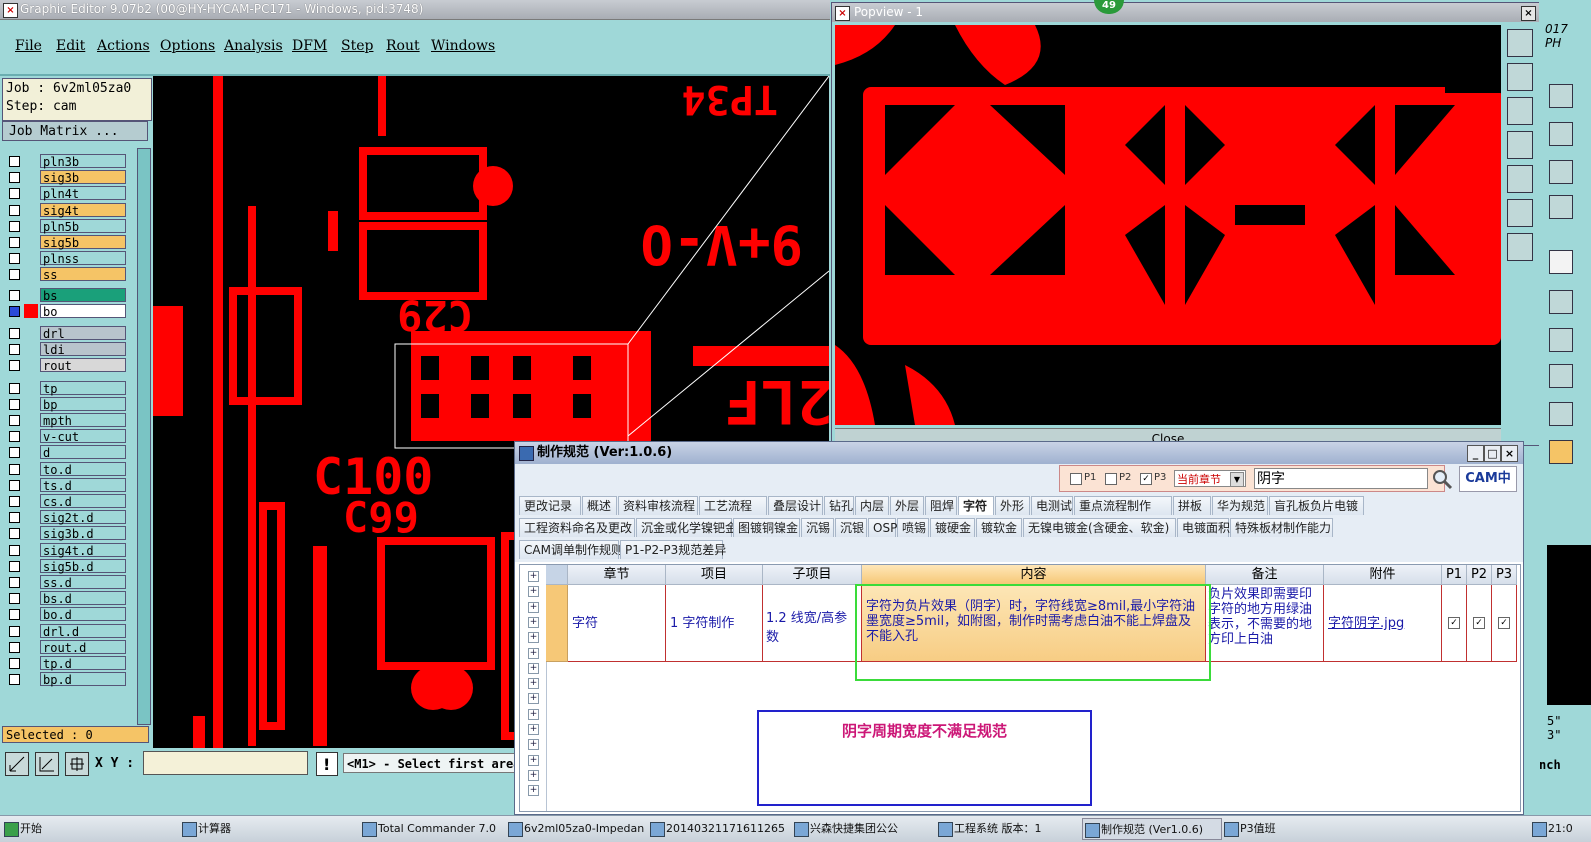 This screenshot has height=842, width=1591. Describe the element at coordinates (66, 295) in the screenshot. I see `layer-row-bs: bs` at that location.